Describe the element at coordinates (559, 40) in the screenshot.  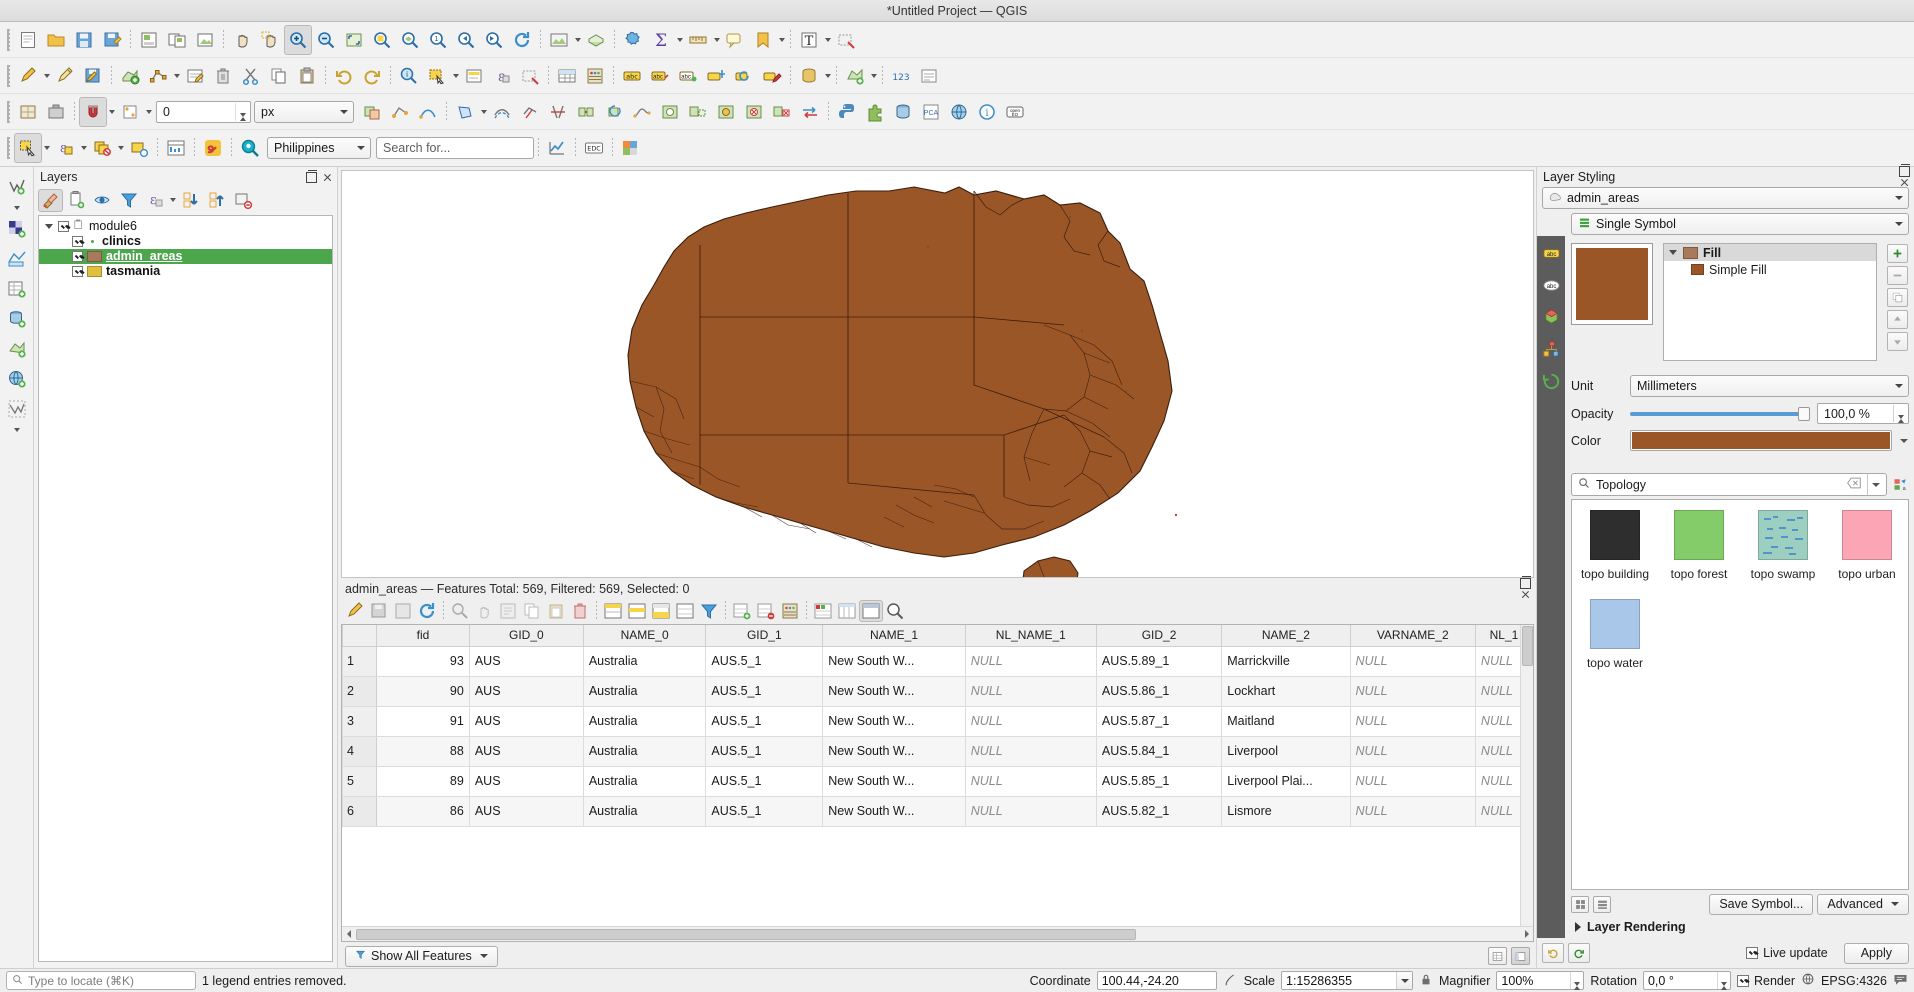
I see `new-map-view-button` at that location.